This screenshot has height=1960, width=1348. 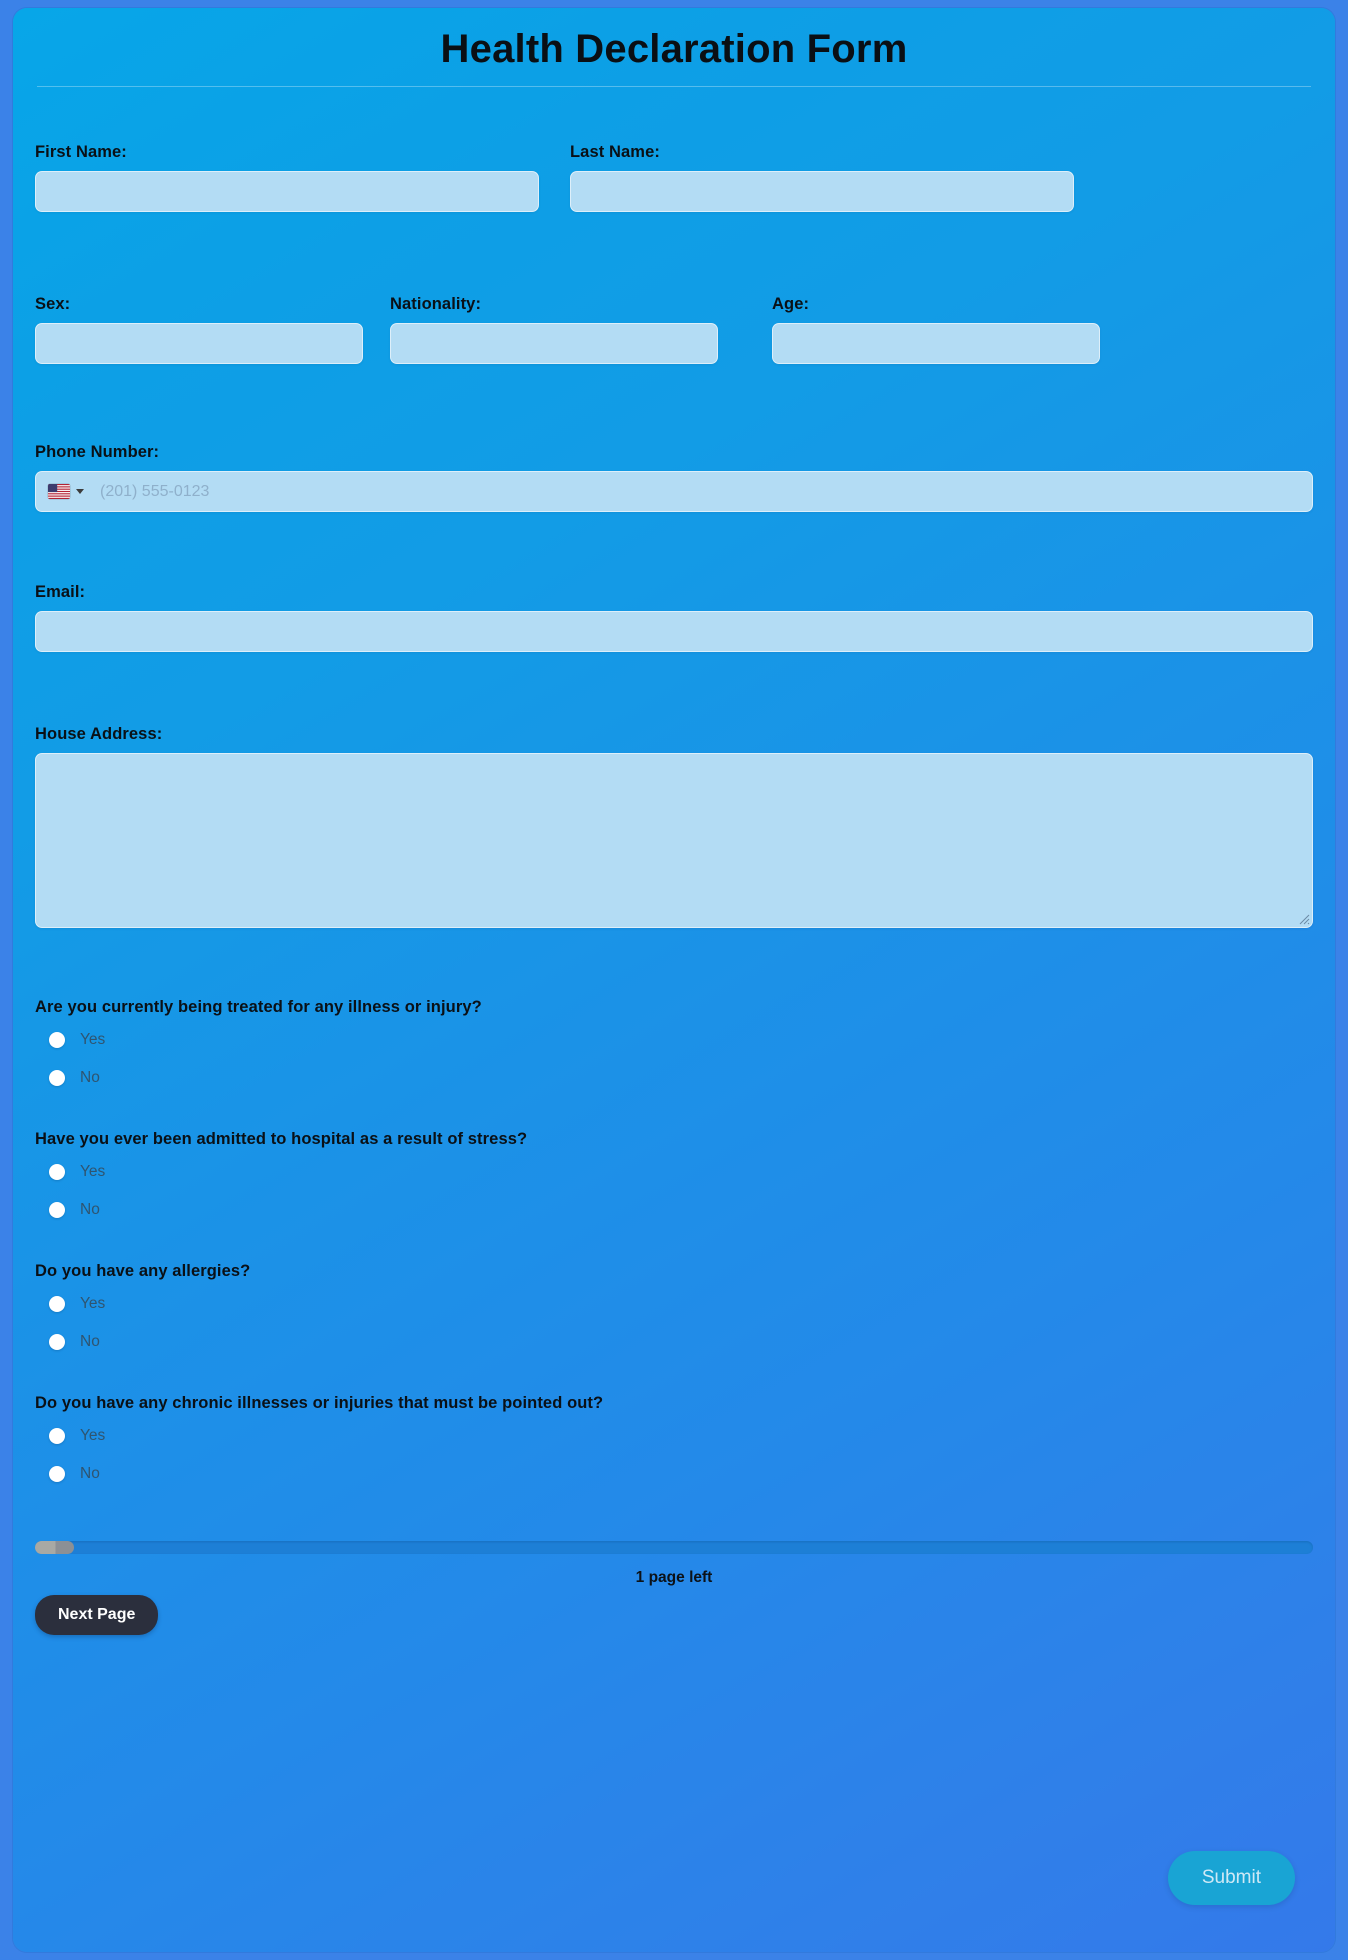 I want to click on nationality-label: Nationality:, so click(x=436, y=304).